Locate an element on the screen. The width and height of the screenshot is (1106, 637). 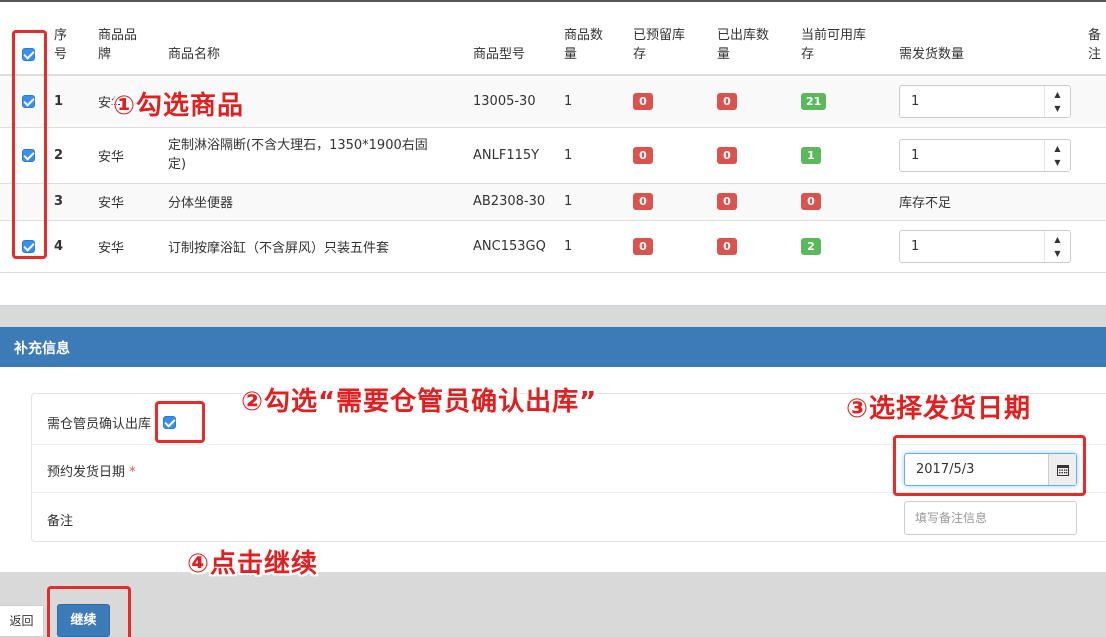
row-seq: 2 is located at coordinates (59, 155).